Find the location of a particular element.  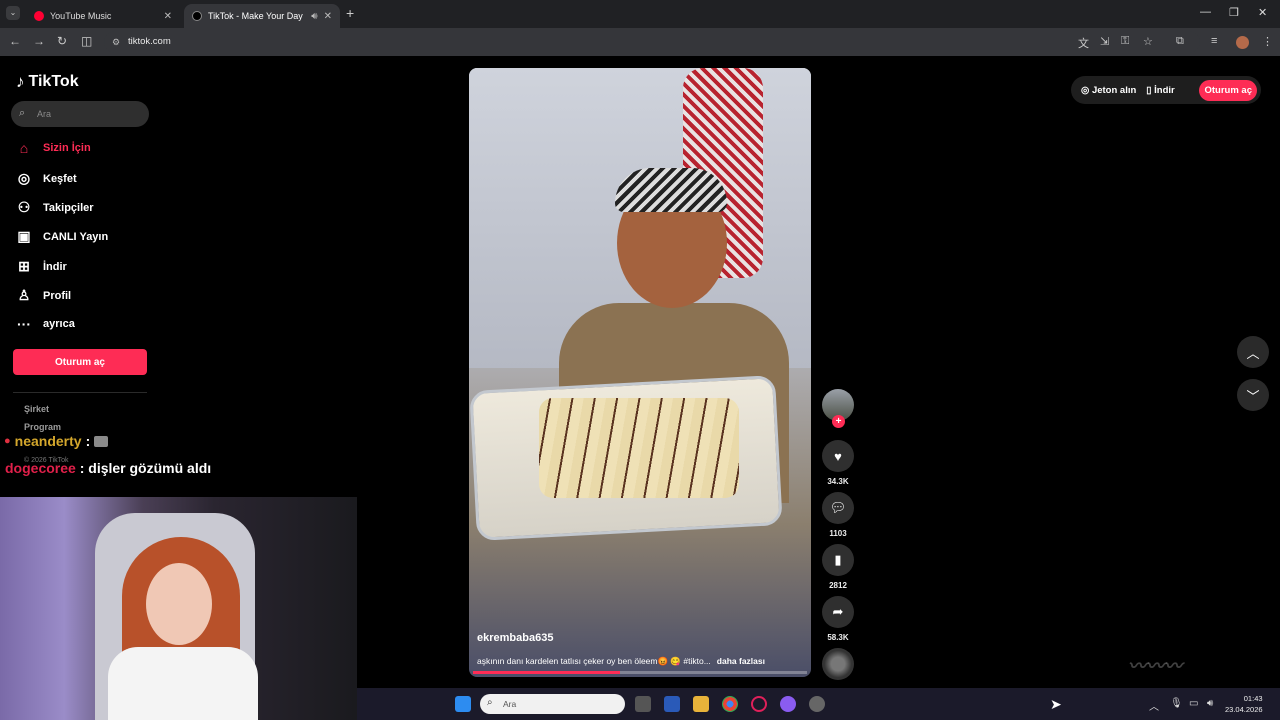

sidebar-item-following: ⚇ Takipçiler is located at coordinates (54, 207).